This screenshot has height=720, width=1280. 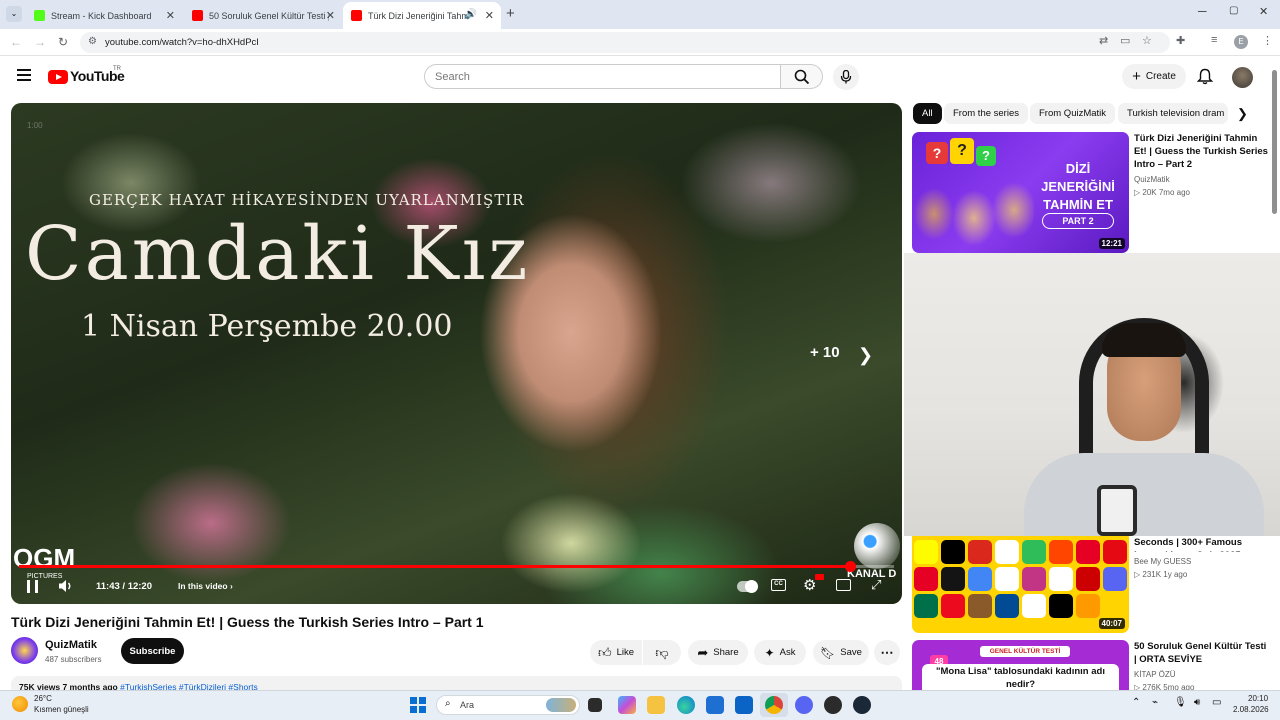 I want to click on volume-icon, so click(x=66, y=586).